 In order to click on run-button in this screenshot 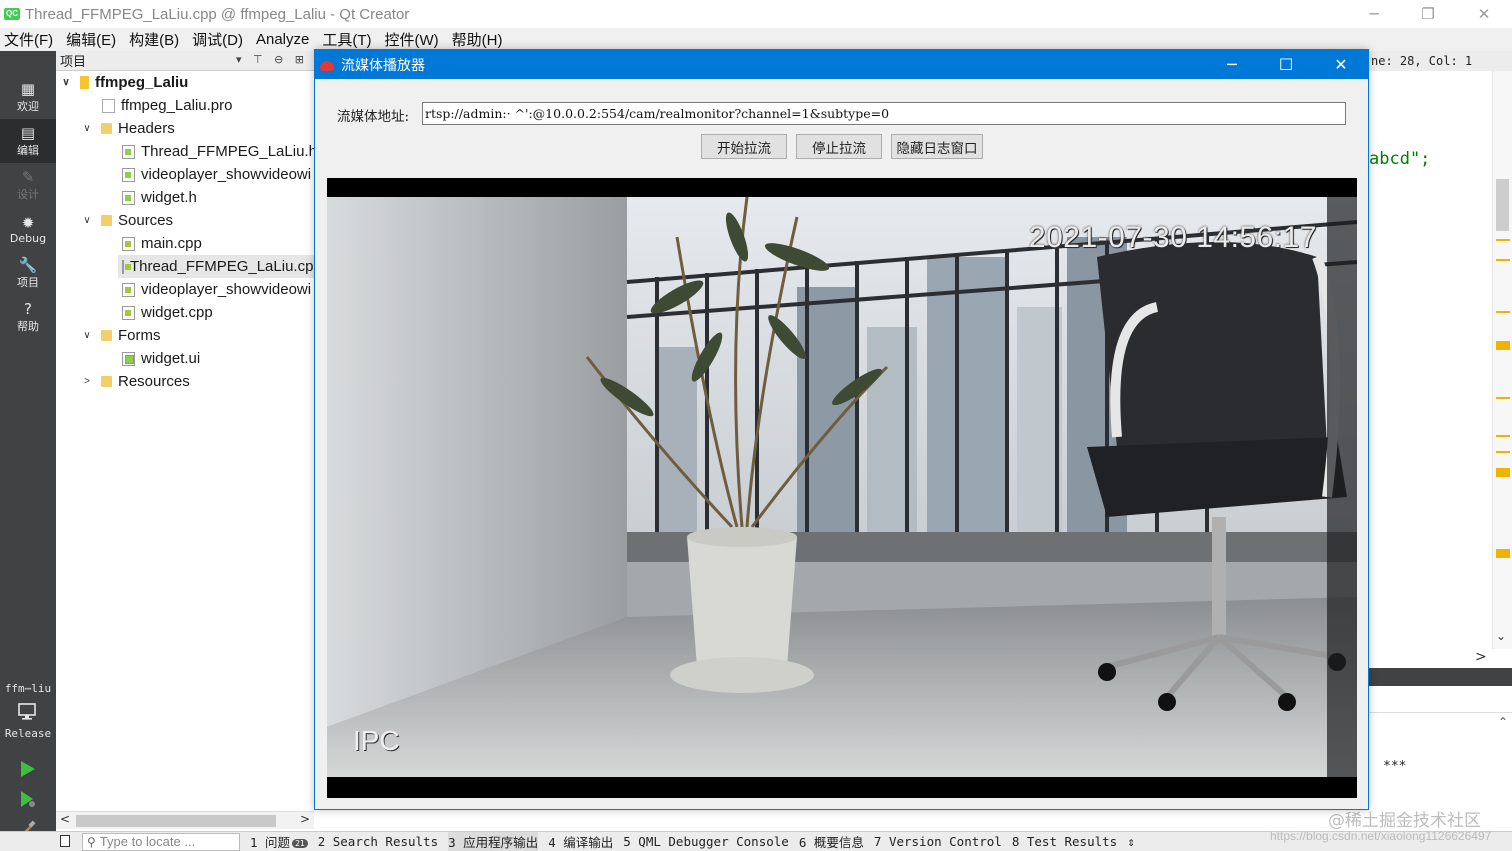, I will do `click(28, 769)`.